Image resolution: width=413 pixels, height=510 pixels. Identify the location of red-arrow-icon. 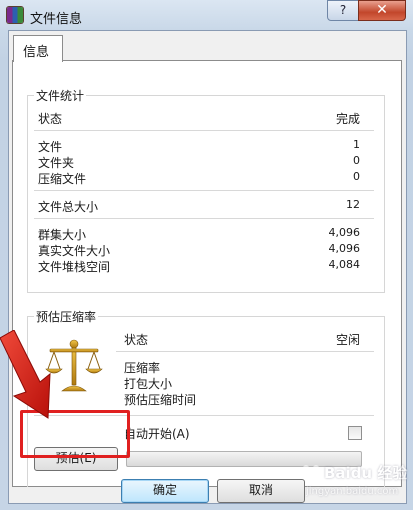
(25, 374).